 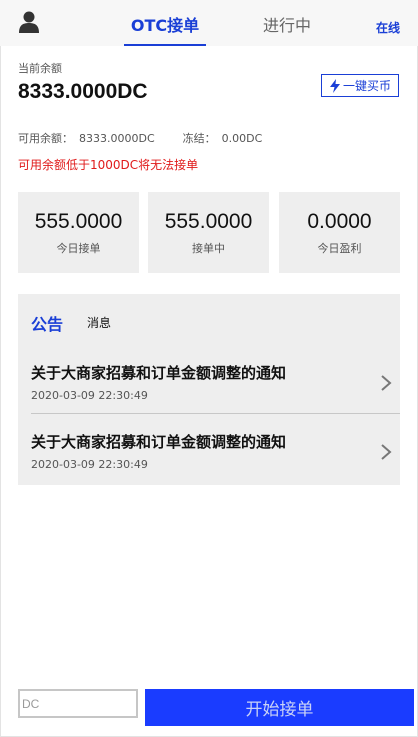 I want to click on frozen-value: 0.00DC, so click(x=242, y=138).